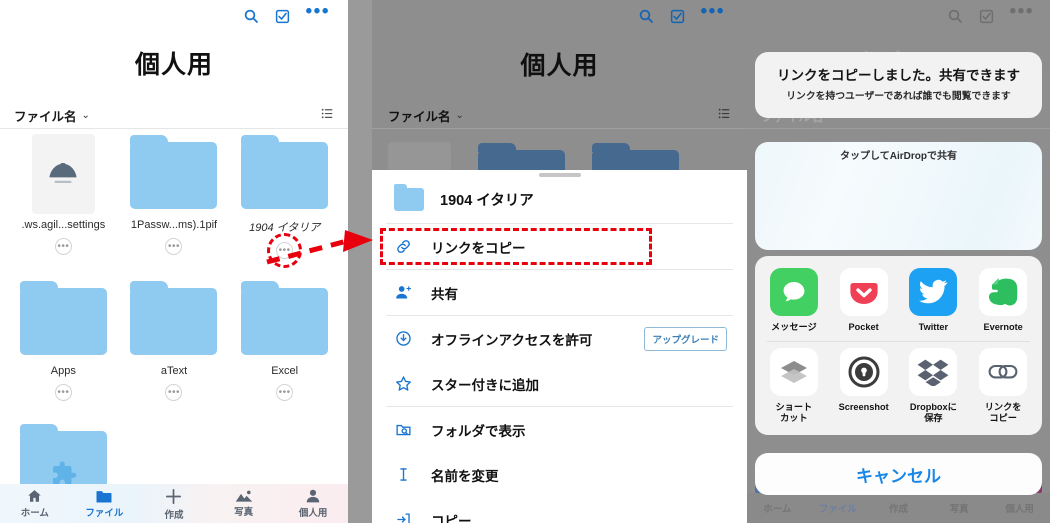 This screenshot has width=1050, height=523. What do you see at coordinates (285, 250) in the screenshot?
I see `file-more-button-highlighted: •••` at bounding box center [285, 250].